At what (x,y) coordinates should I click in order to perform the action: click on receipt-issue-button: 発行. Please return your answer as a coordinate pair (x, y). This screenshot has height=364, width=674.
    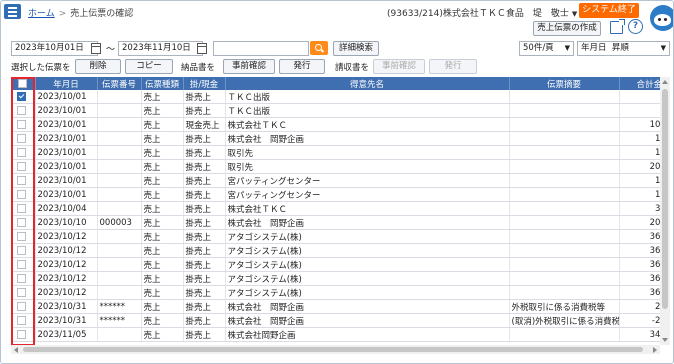
    Looking at the image, I should click on (453, 66).